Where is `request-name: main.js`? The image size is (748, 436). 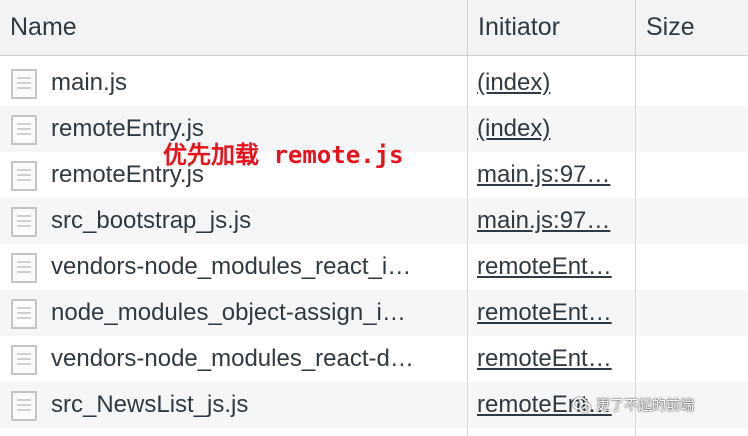
request-name: main.js is located at coordinates (89, 82).